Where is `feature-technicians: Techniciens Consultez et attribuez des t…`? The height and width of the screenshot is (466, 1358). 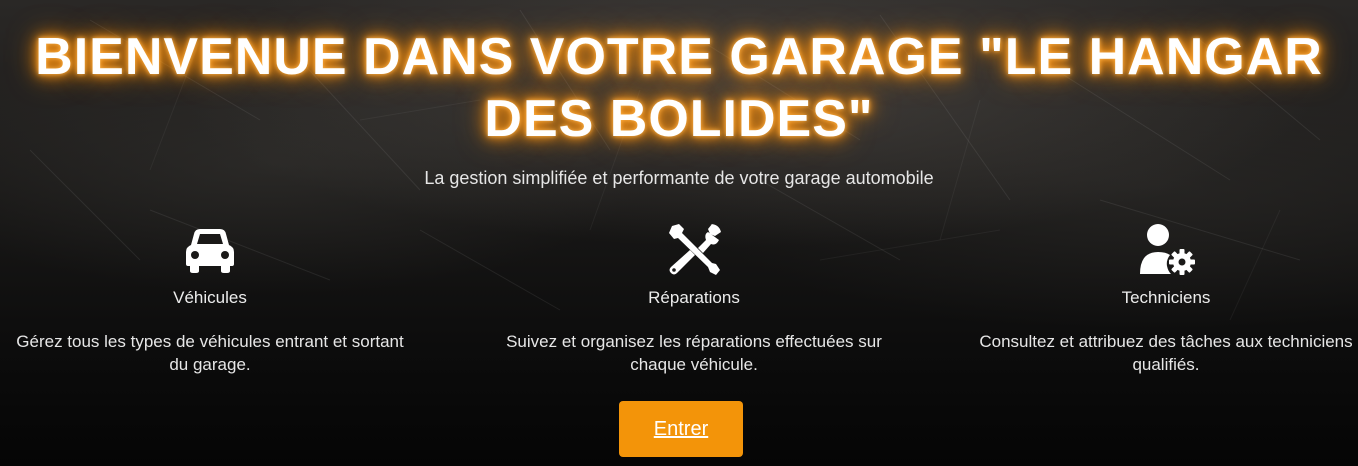 feature-technicians: Techniciens Consultez et attribuez des t… is located at coordinates (1157, 298).